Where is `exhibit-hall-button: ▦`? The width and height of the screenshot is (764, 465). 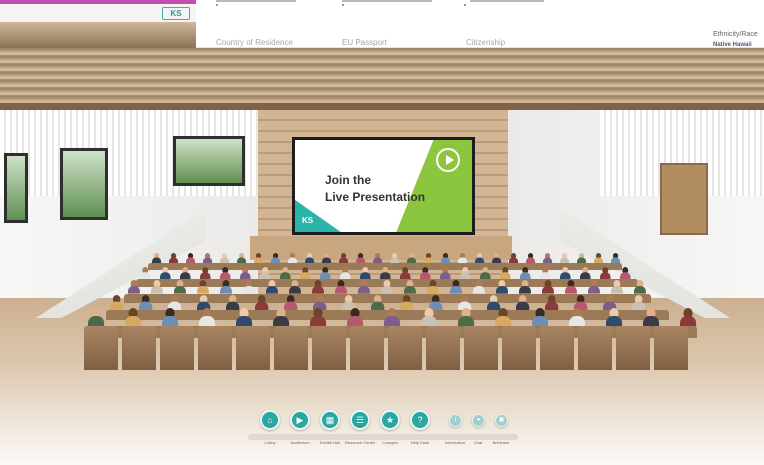 exhibit-hall-button: ▦ is located at coordinates (330, 420).